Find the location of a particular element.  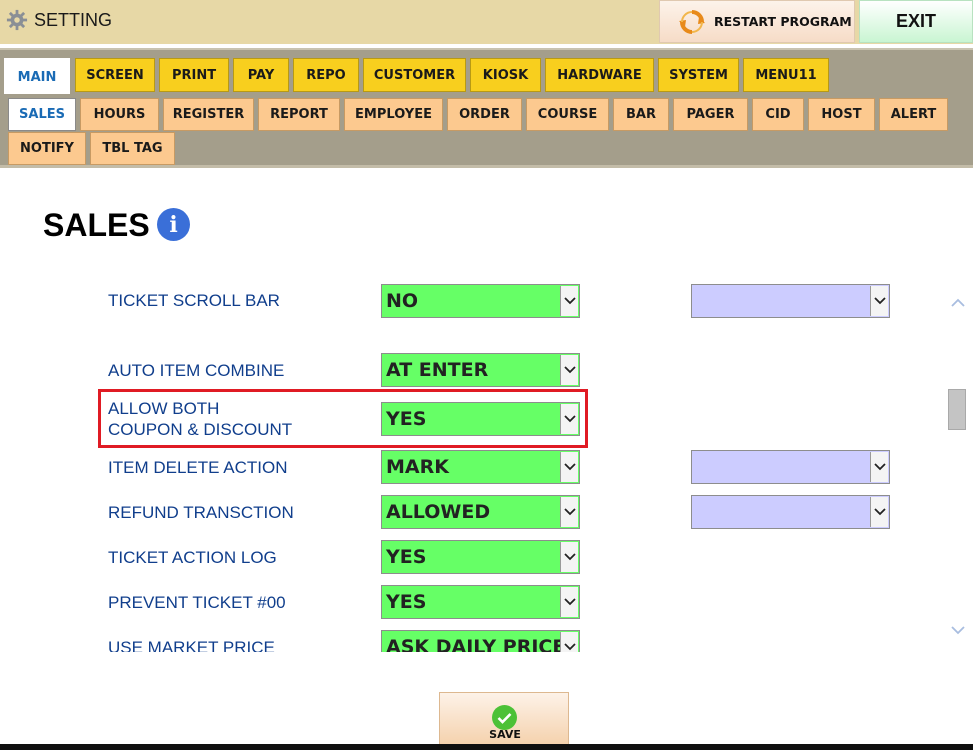

item-delete-action-select: MARK is located at coordinates (480, 467).